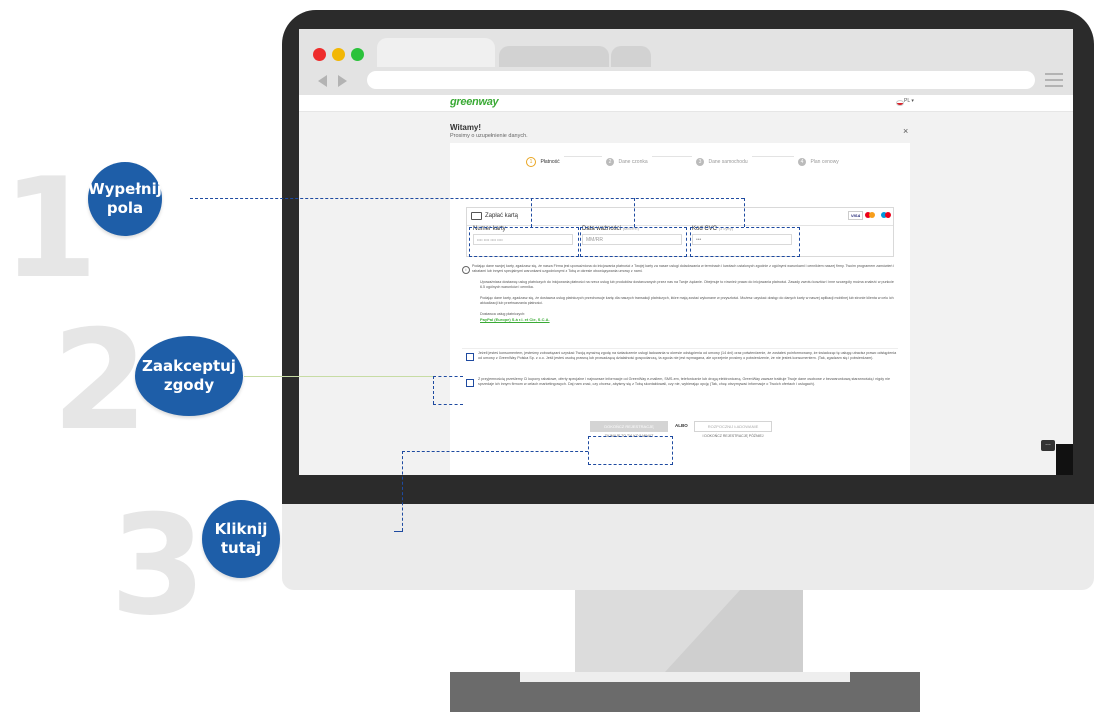  What do you see at coordinates (733, 426) in the screenshot?
I see `start-charging-button: ROZPOCZNIJ ŁADOWANIE` at bounding box center [733, 426].